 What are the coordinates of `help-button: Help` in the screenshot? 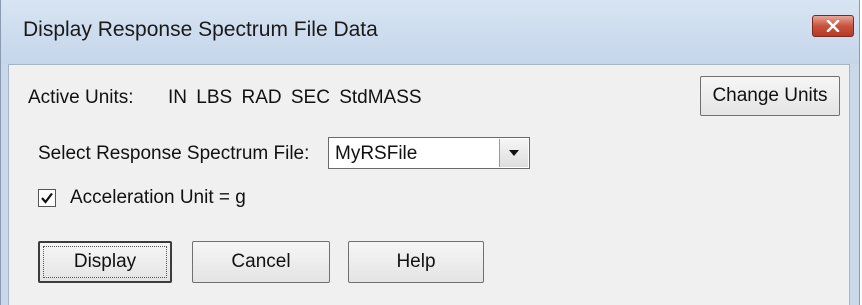 It's located at (416, 262).